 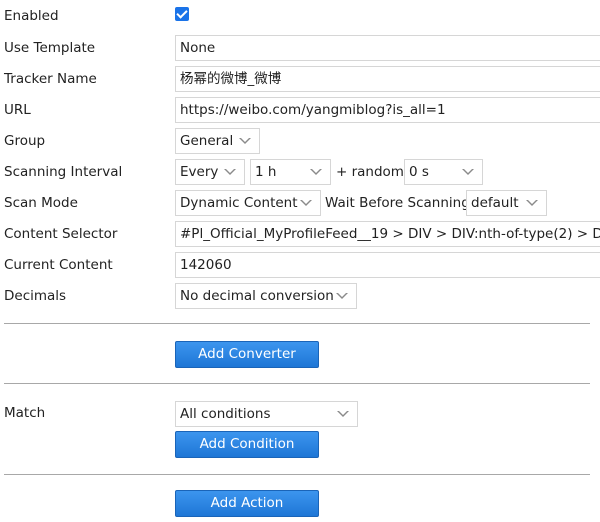 What do you see at coordinates (58, 265) in the screenshot?
I see `current-content-label: Current Content` at bounding box center [58, 265].